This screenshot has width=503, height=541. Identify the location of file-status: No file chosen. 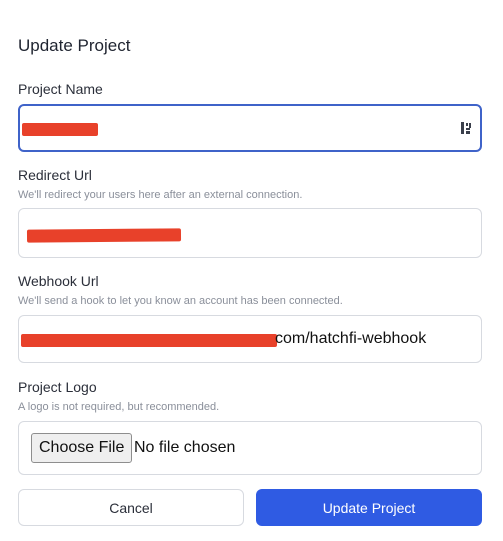
(185, 447).